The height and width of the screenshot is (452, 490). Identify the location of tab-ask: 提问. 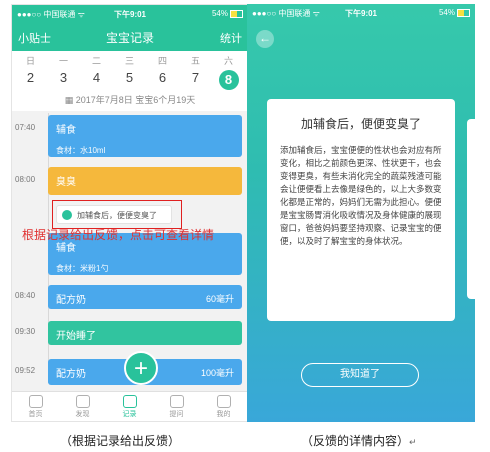
(176, 407).